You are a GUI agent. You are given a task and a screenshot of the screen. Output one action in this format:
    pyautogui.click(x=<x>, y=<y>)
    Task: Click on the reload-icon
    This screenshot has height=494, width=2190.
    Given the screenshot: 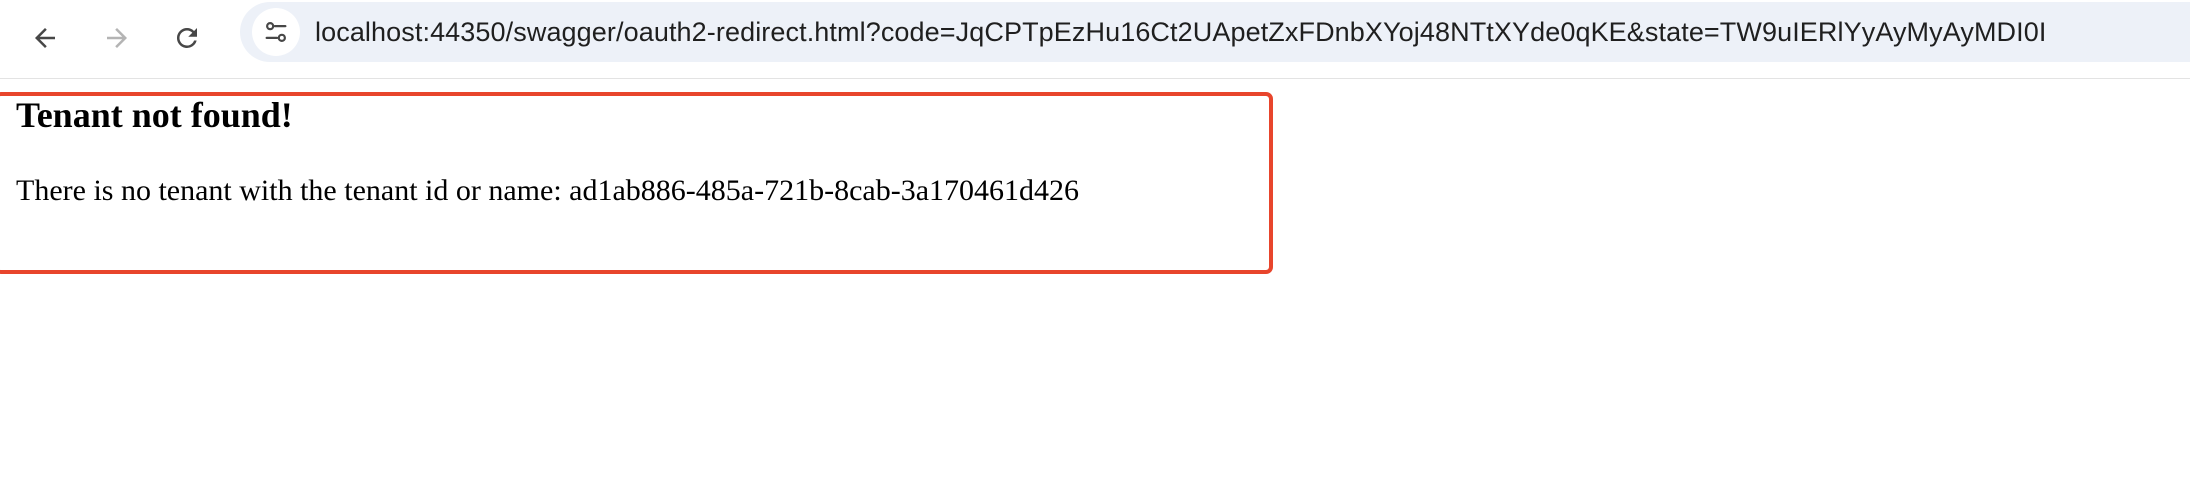 What is the action you would take?
    pyautogui.click(x=186, y=37)
    